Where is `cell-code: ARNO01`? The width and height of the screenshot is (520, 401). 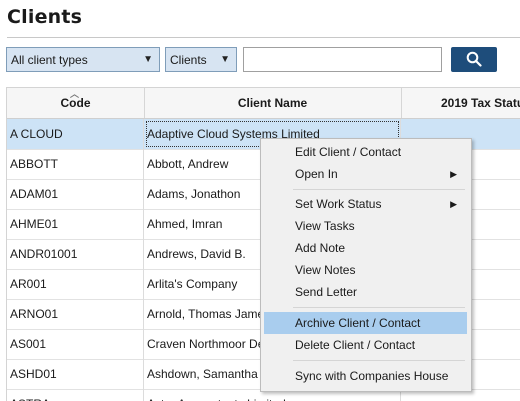
cell-code: ARNO01 is located at coordinates (75, 314).